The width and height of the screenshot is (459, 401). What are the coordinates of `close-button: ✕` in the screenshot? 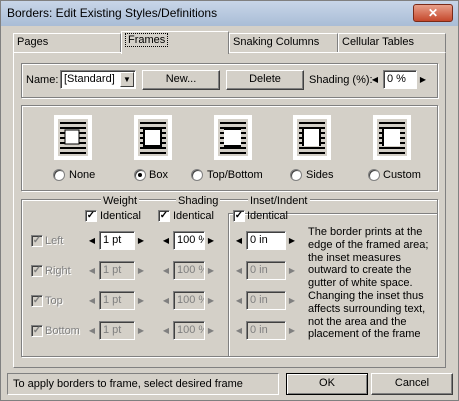 It's located at (433, 13).